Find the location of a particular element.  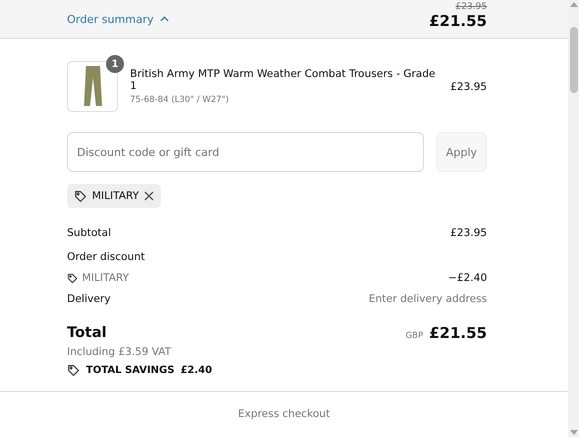

order-discount-label: Order discount is located at coordinates (106, 257).